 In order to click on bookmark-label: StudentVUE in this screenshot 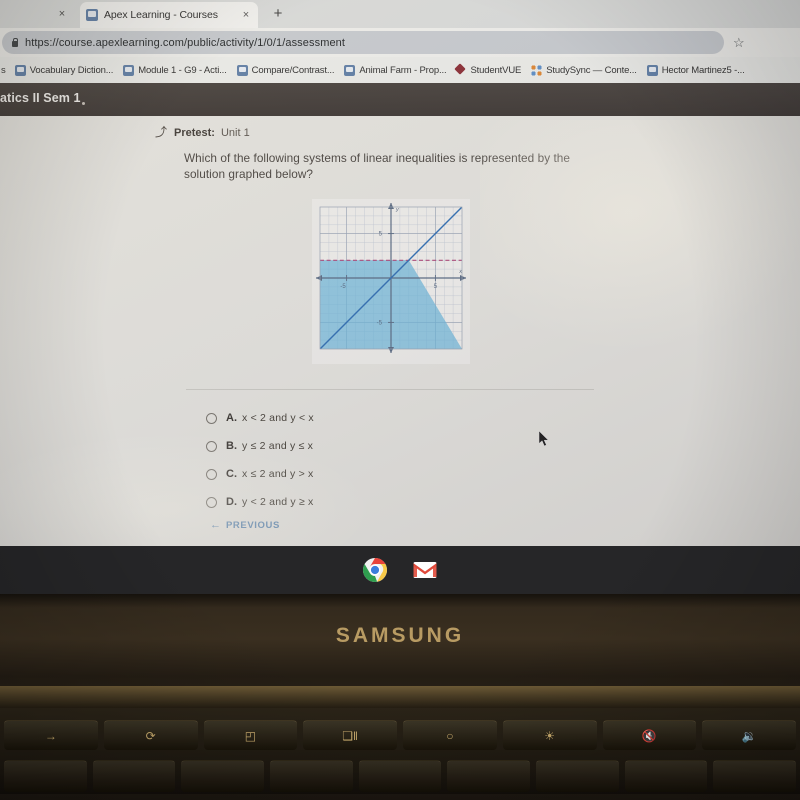, I will do `click(496, 70)`.